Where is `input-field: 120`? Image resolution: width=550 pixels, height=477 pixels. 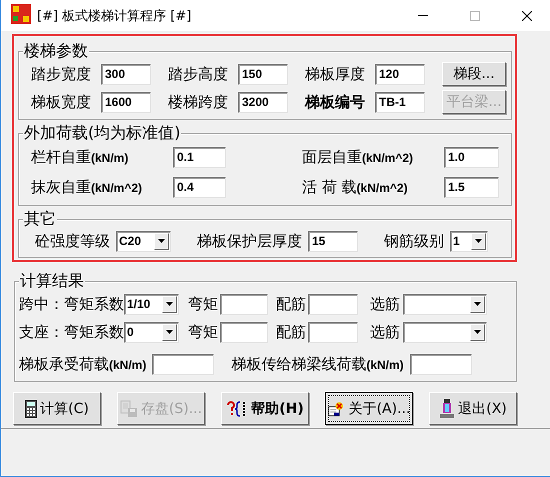
input-field: 120 is located at coordinates (400, 74).